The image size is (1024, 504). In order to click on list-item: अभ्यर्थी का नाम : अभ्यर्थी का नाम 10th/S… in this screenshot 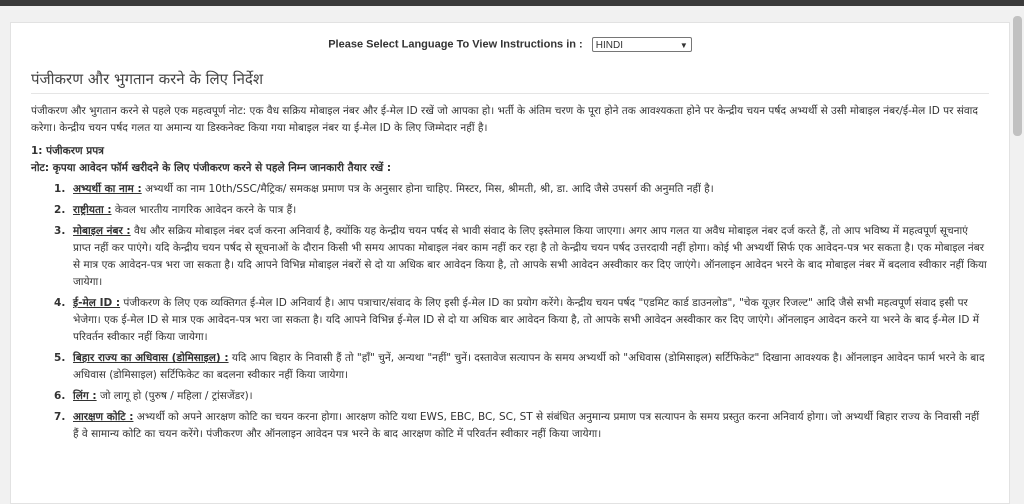, I will do `click(528, 189)`.